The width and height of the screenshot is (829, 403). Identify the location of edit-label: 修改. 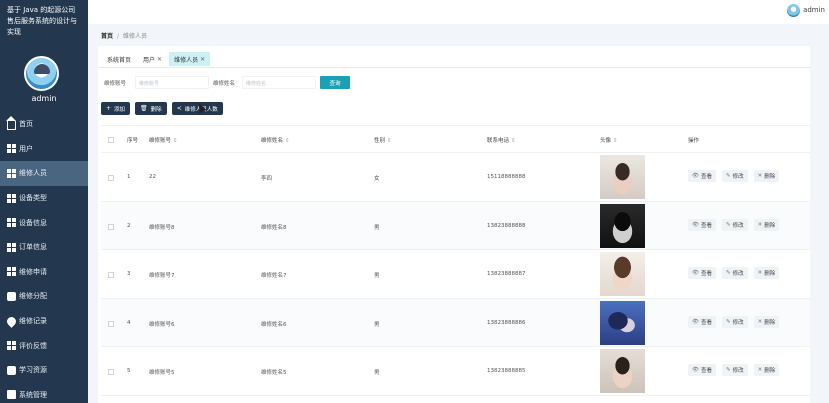
(738, 274).